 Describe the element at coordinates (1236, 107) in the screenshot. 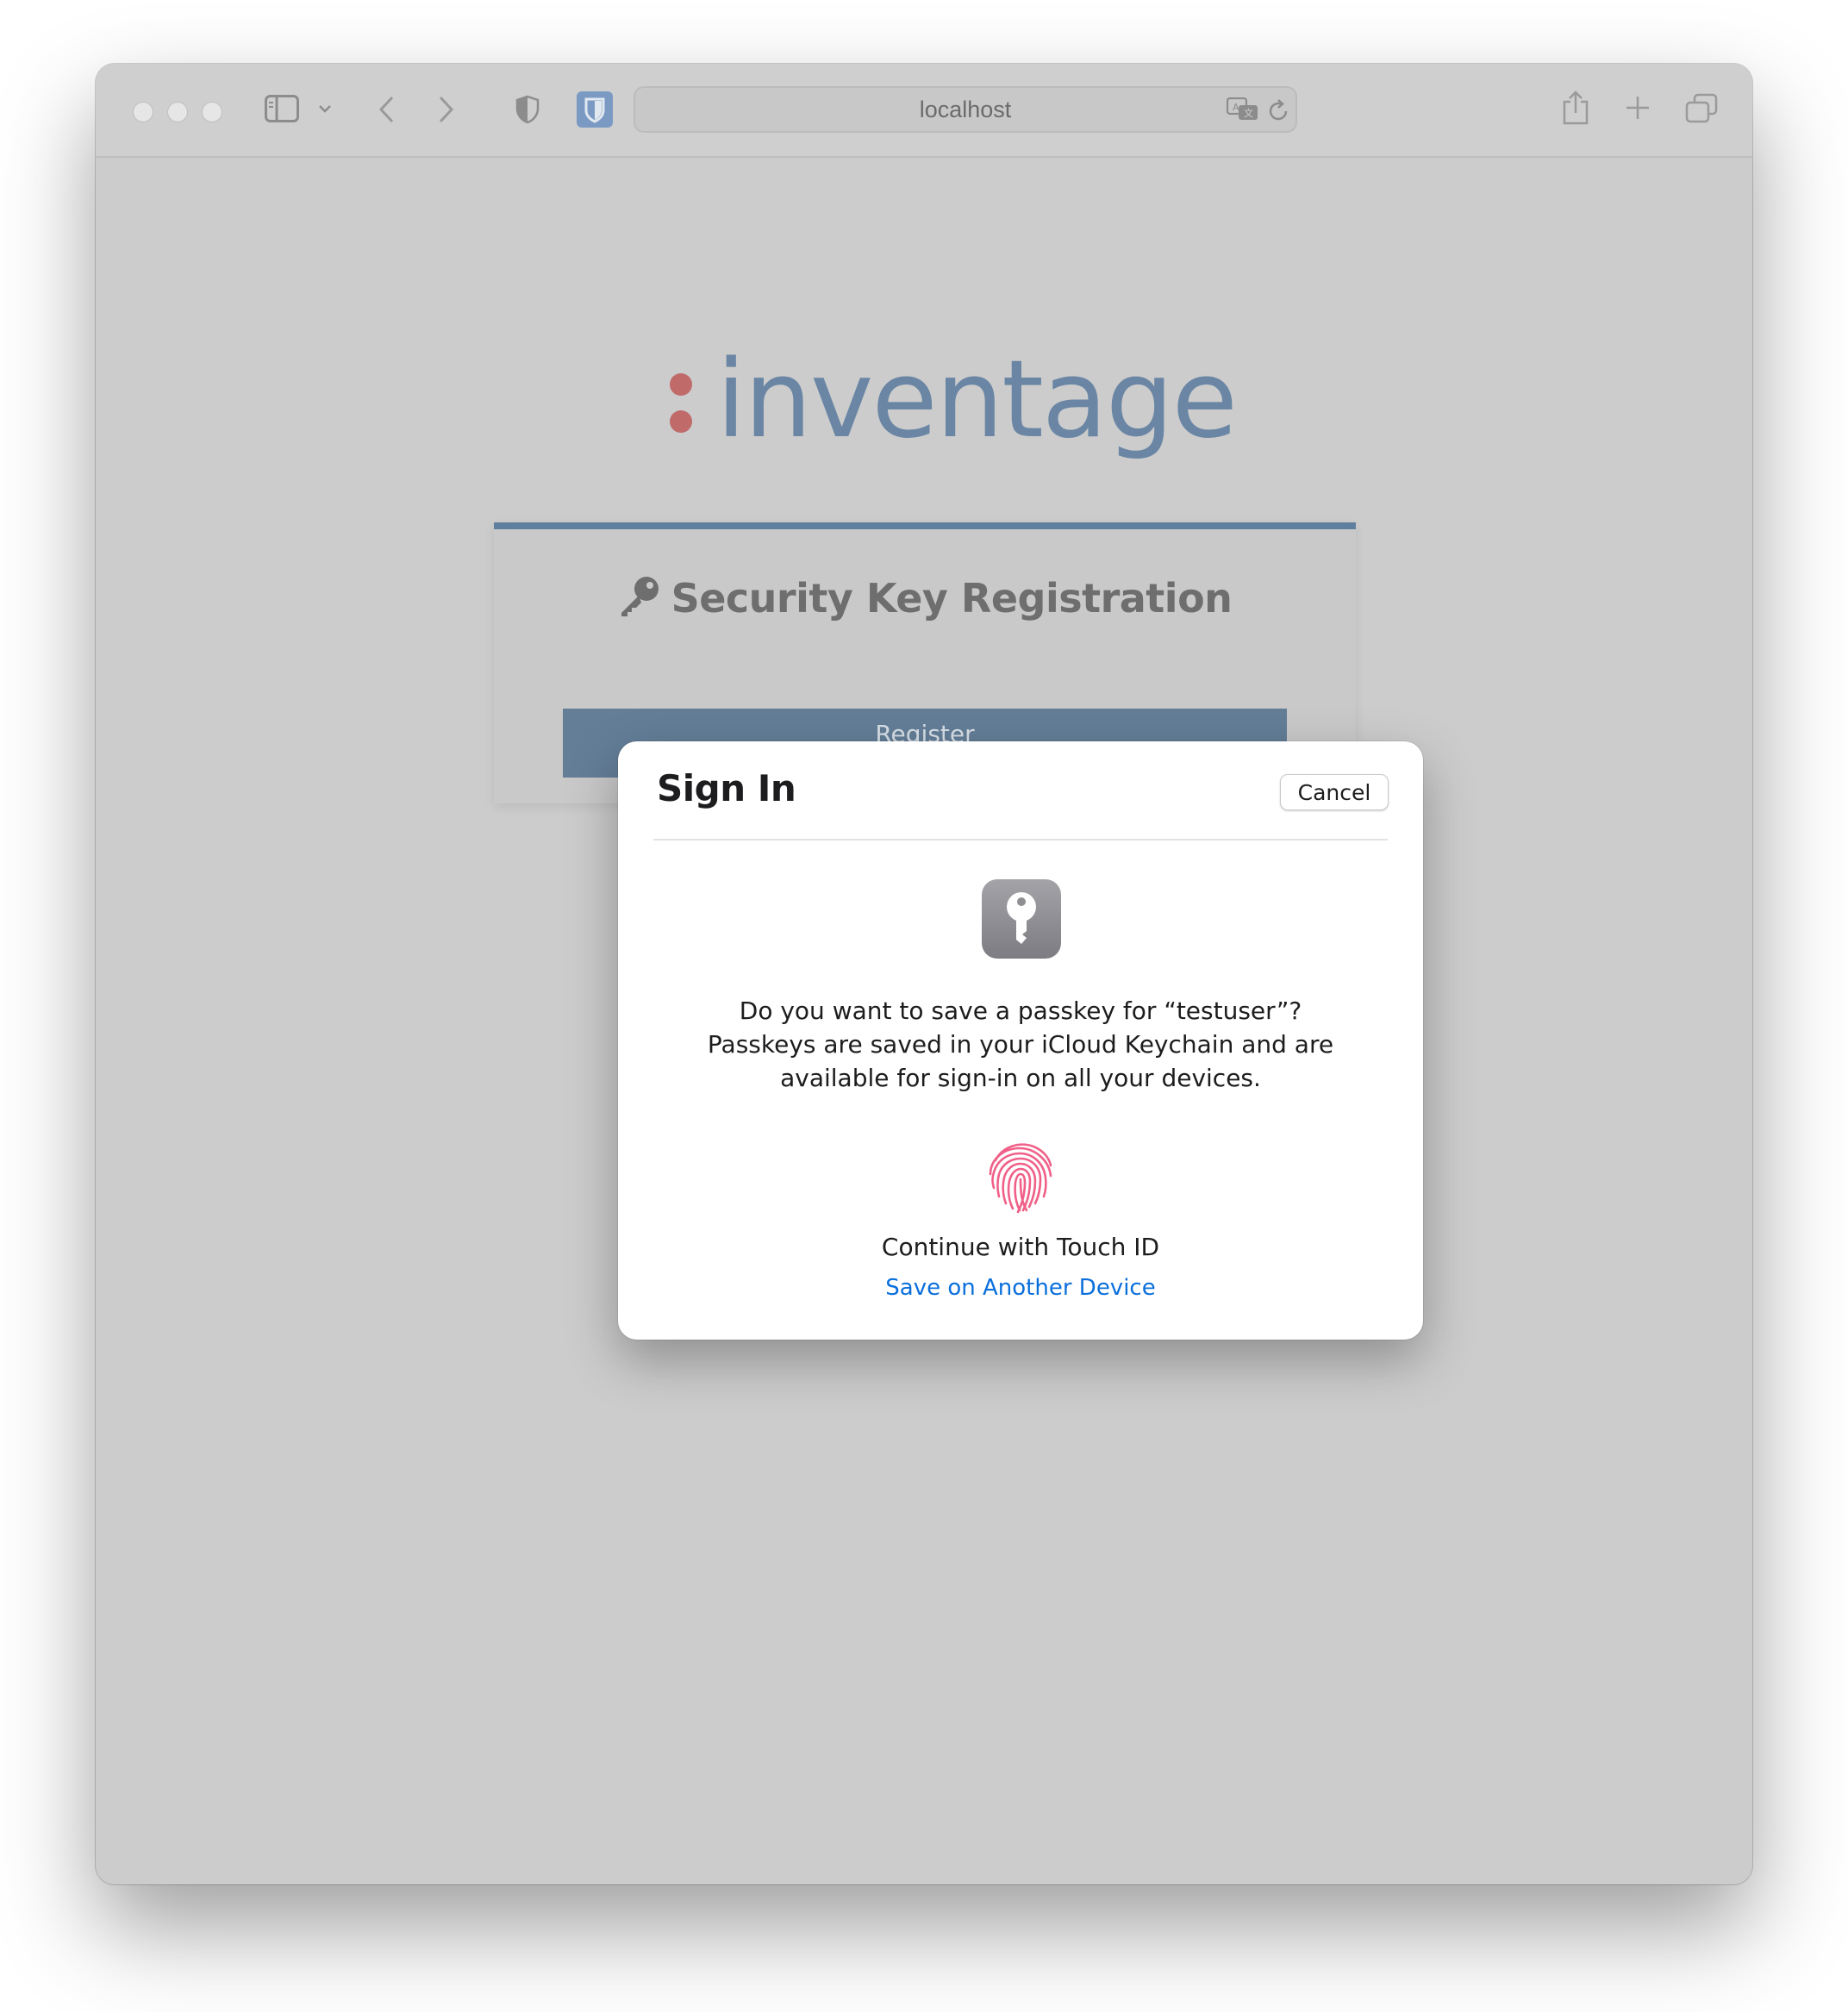

I see `svg-text: A` at that location.